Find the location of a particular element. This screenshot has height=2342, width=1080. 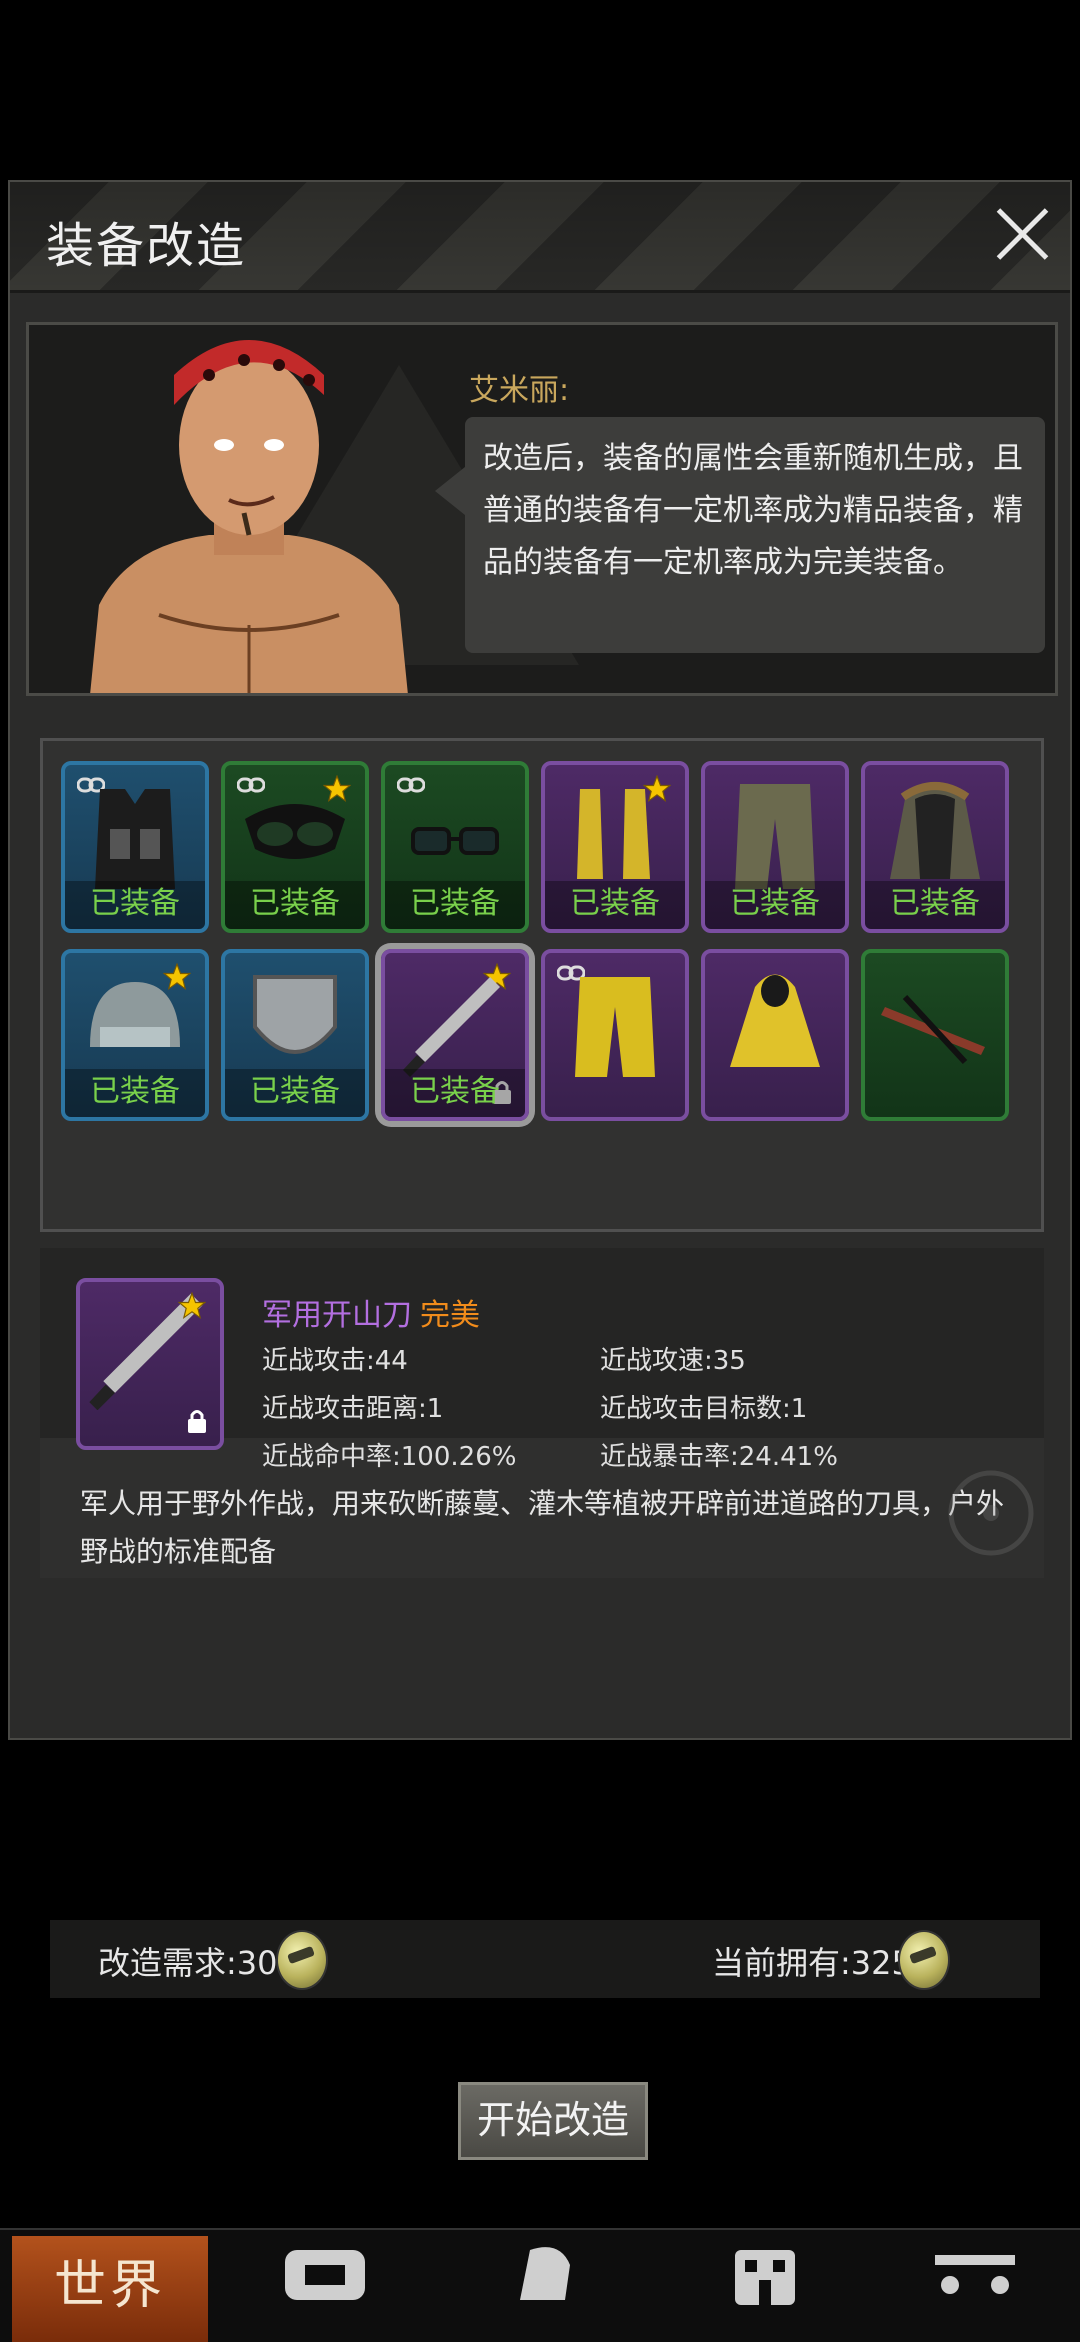

inventory-slot-helmet: 已装备 is located at coordinates (135, 1035).